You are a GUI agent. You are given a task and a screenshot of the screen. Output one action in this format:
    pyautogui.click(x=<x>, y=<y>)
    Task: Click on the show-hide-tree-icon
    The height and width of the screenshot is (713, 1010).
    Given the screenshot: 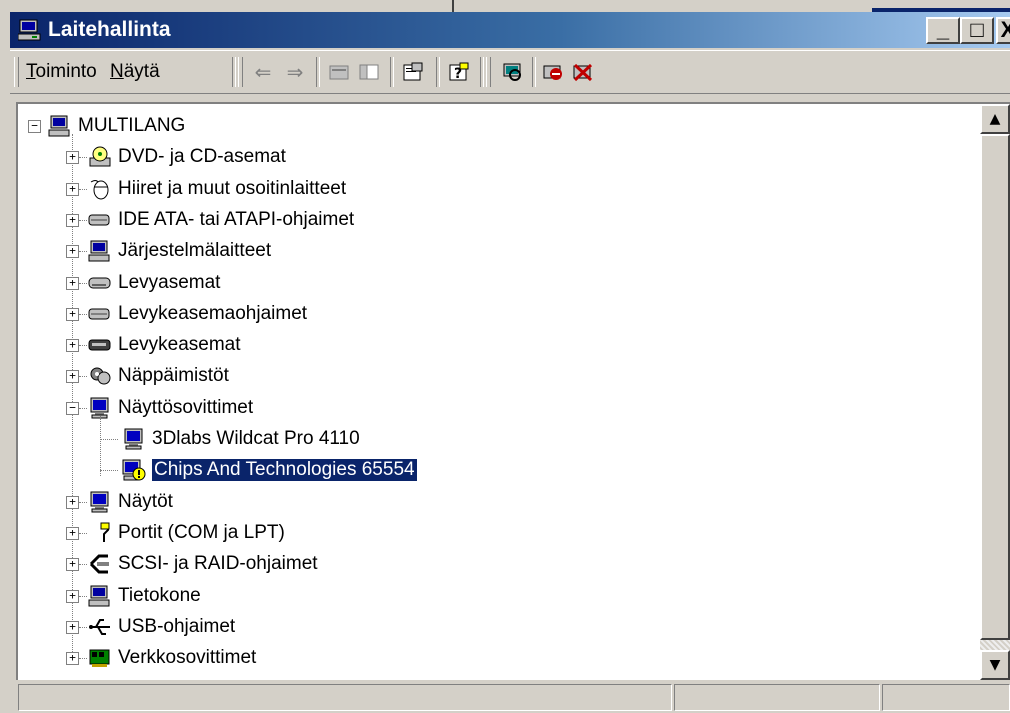 What is the action you would take?
    pyautogui.click(x=369, y=72)
    